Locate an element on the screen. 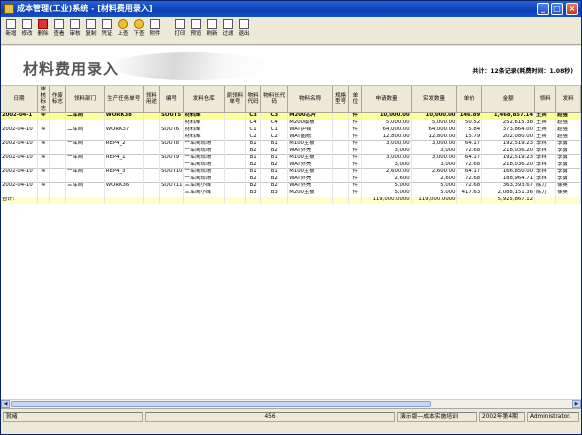 The height and width of the screenshot is (435, 582). table-cell: 192,519.23 is located at coordinates (508, 158).